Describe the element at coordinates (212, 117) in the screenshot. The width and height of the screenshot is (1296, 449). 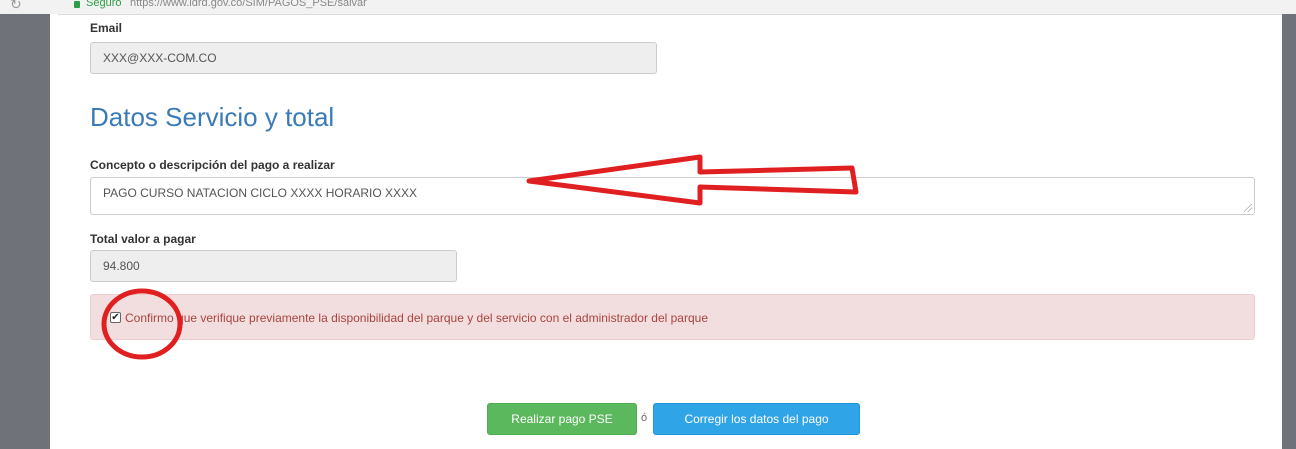
I see `section-title: Datos Servicio y total` at that location.